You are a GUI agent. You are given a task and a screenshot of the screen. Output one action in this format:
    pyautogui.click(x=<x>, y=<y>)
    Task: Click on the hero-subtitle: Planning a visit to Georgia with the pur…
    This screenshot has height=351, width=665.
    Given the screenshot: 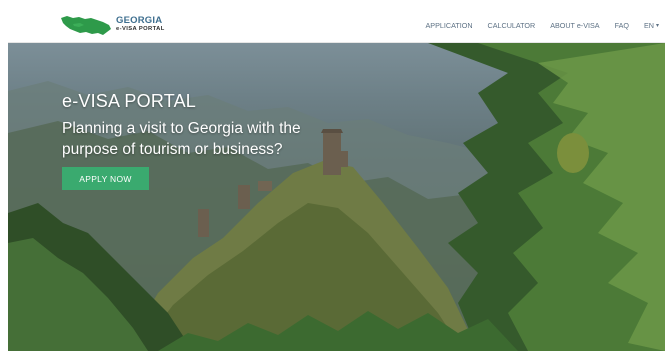 What is the action you would take?
    pyautogui.click(x=181, y=139)
    